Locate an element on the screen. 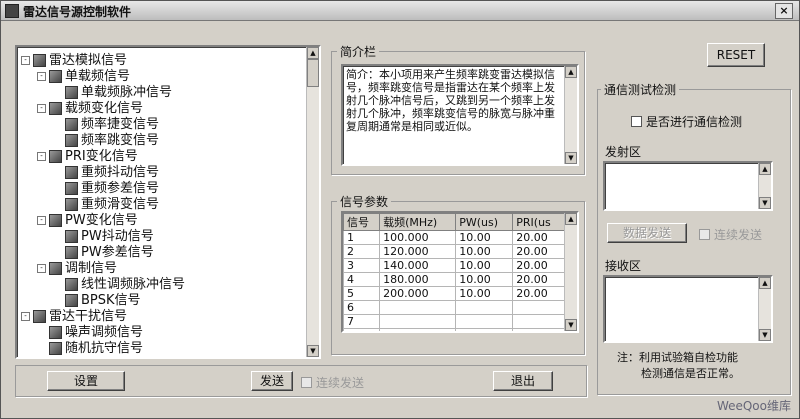  tree-node: - 载频变化信号 is located at coordinates (90, 108).